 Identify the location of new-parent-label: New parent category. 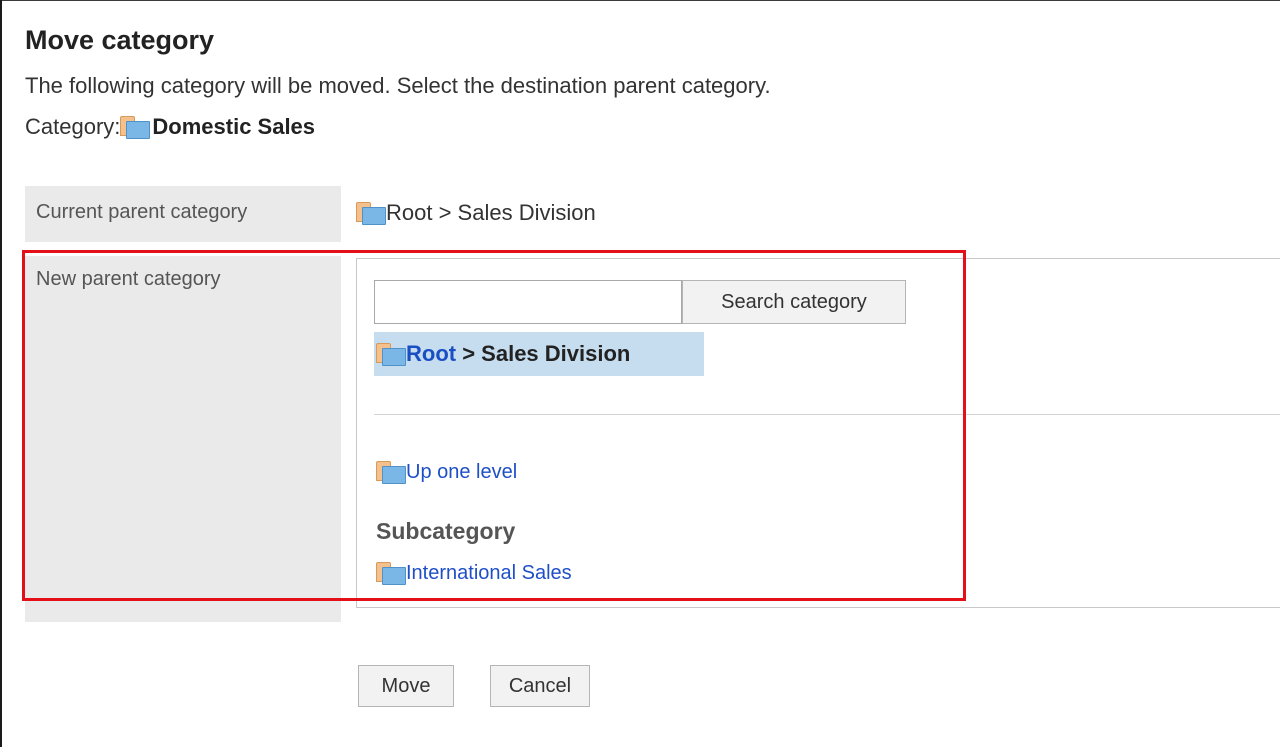
(128, 279).